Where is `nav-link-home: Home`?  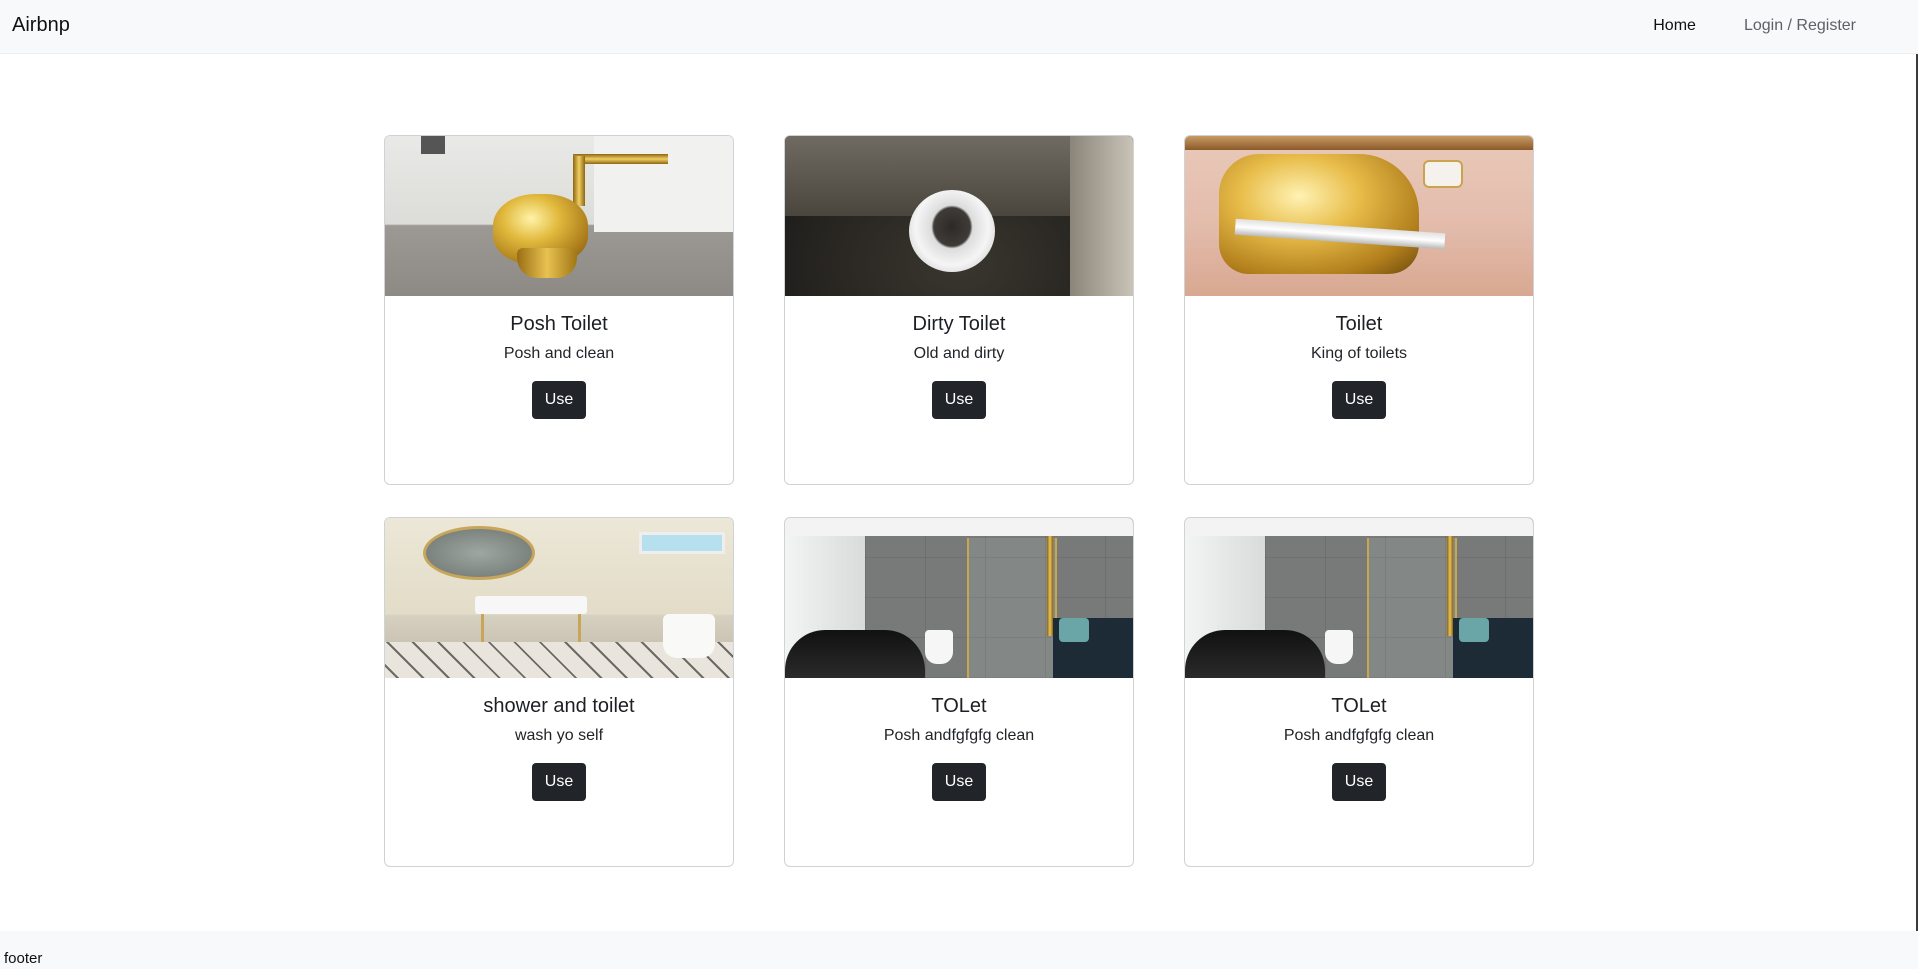 nav-link-home: Home is located at coordinates (1674, 26).